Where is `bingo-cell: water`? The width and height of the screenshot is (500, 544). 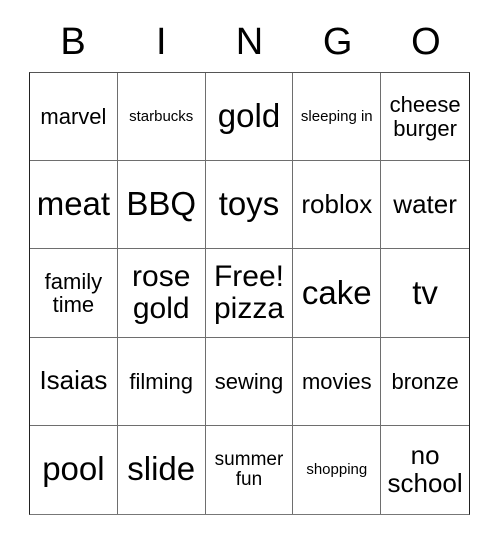 bingo-cell: water is located at coordinates (425, 205).